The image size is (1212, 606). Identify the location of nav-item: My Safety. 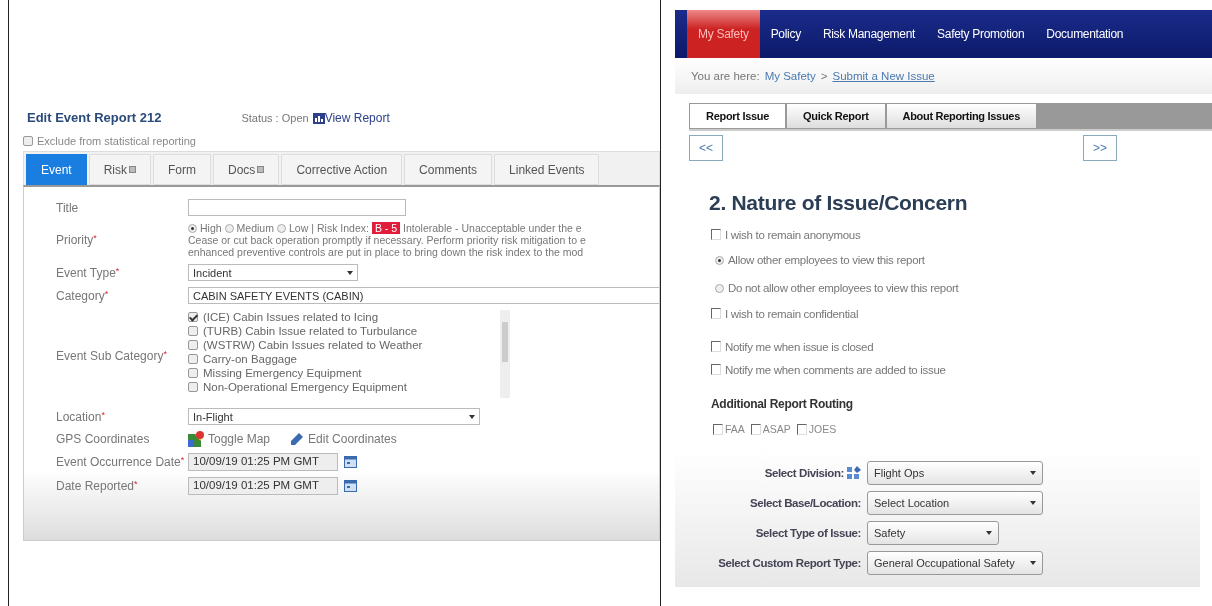
(723, 34).